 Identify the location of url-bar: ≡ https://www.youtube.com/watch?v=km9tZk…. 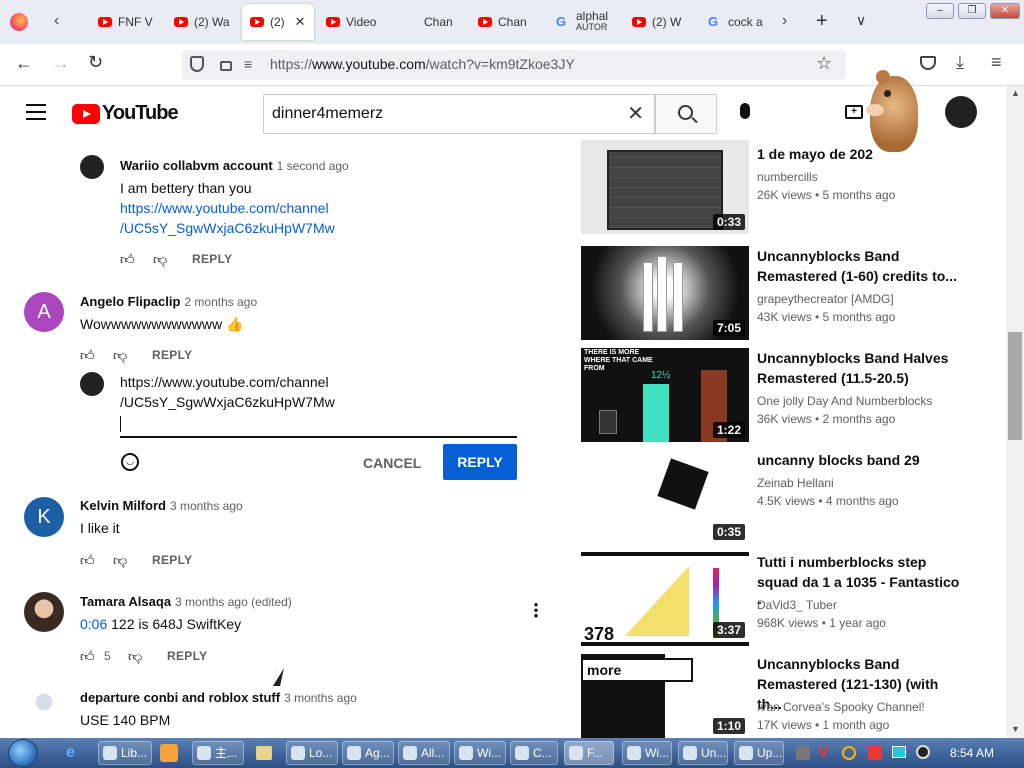
(514, 65).